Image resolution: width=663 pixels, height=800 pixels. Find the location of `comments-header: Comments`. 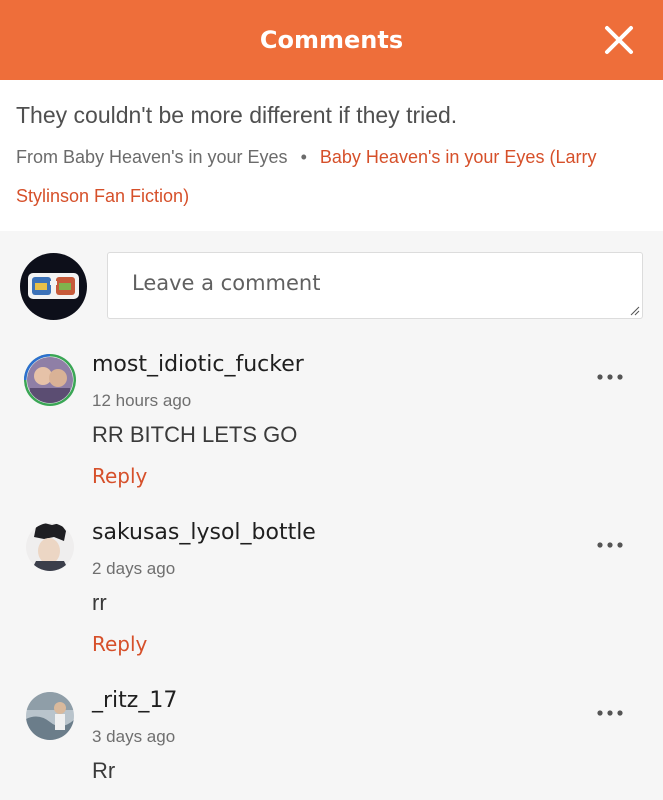

comments-header: Comments is located at coordinates (331, 40).